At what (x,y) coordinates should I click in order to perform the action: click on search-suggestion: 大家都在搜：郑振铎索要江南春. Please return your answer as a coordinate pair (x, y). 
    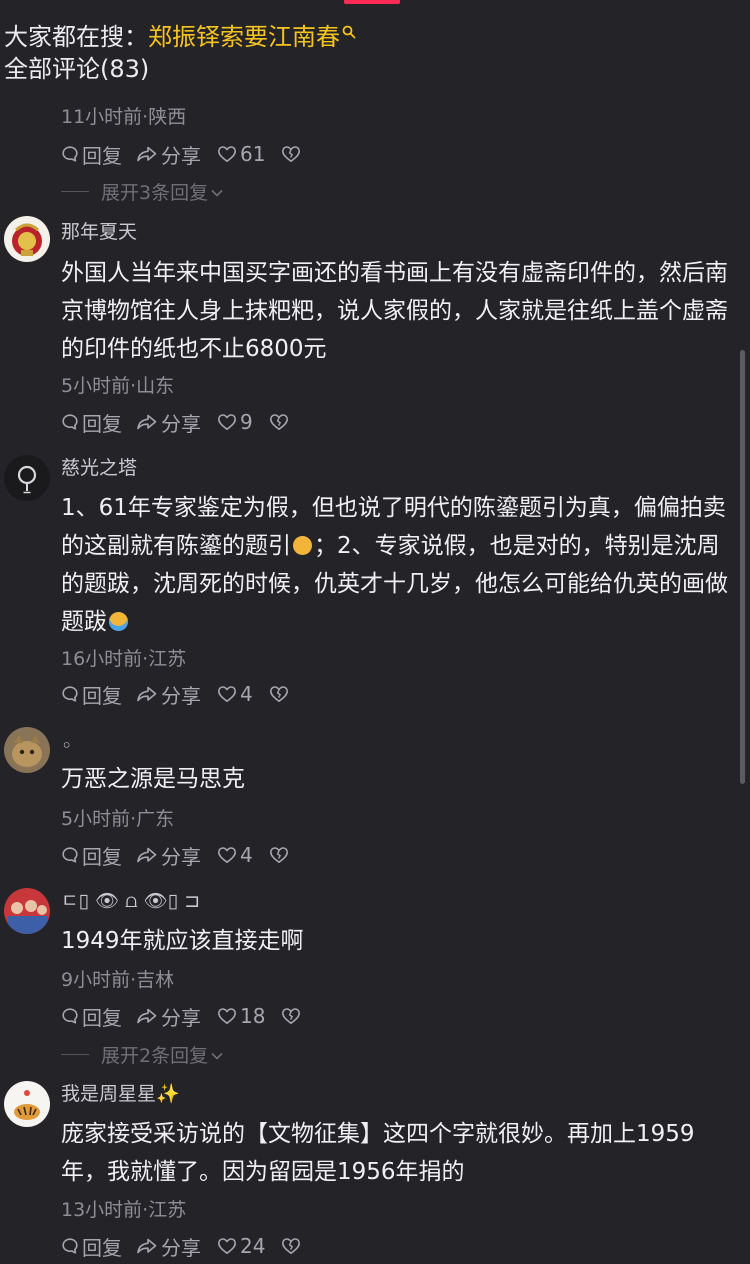
    Looking at the image, I should click on (180, 34).